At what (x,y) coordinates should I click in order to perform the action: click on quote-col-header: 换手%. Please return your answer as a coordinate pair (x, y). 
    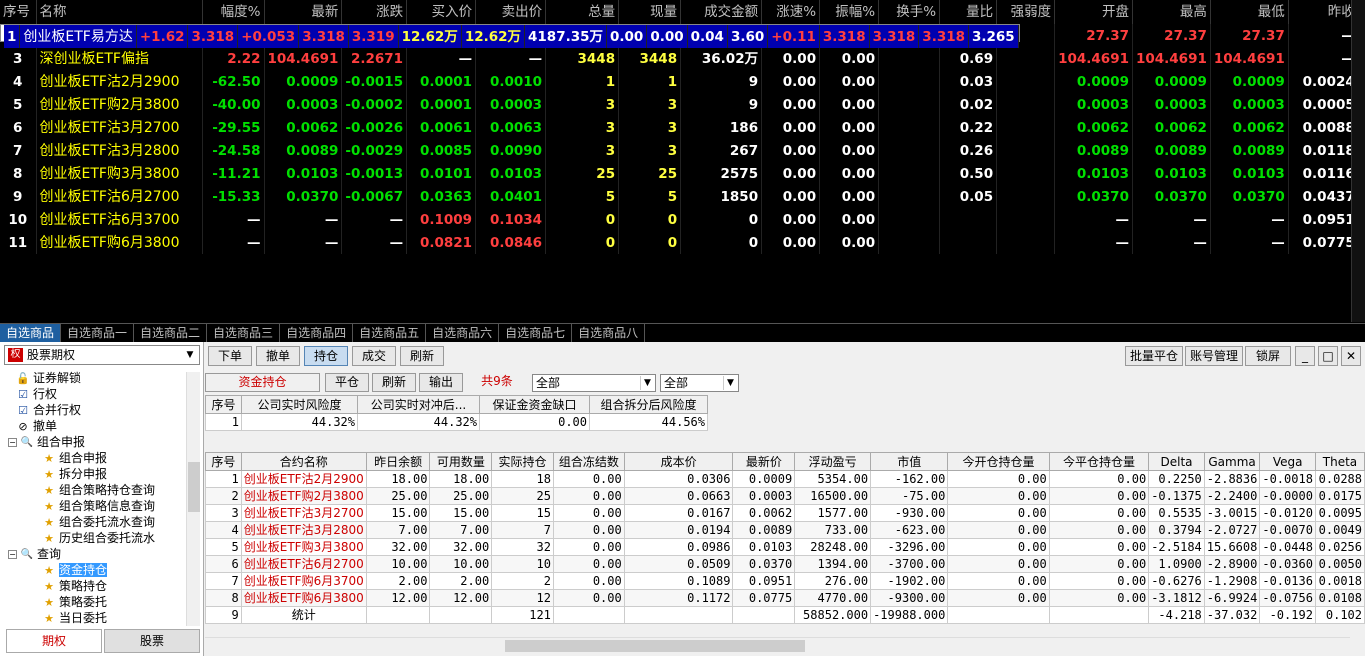
    Looking at the image, I should click on (909, 12).